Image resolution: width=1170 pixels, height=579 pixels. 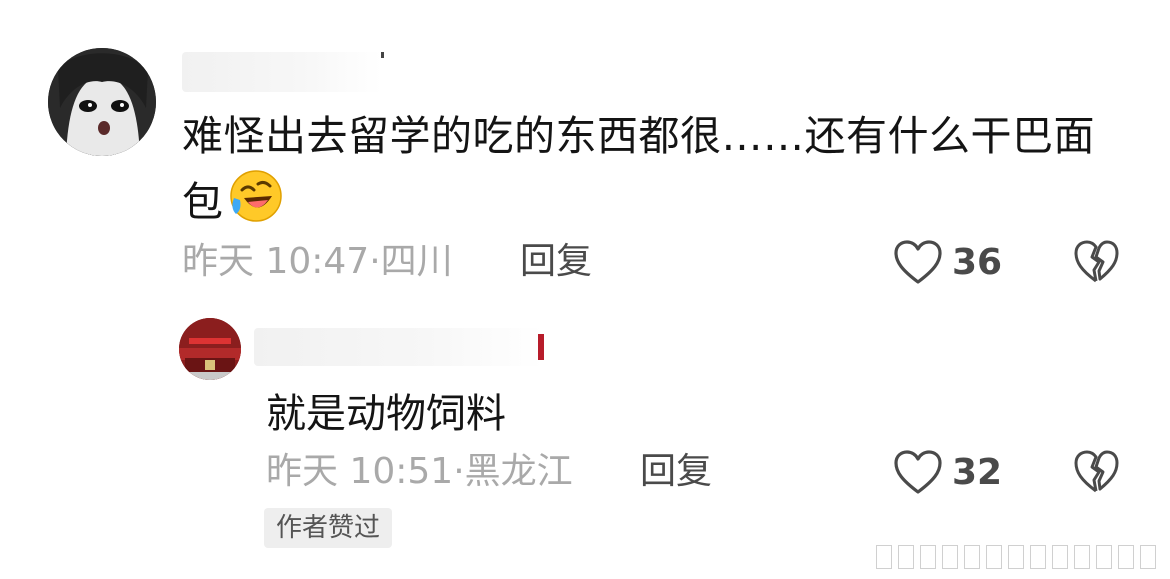 I want to click on watermark-strip, so click(x=1016, y=557).